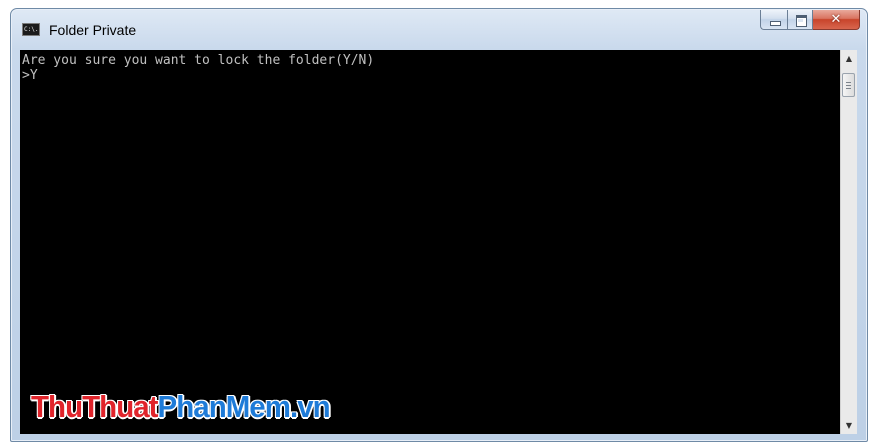 Image resolution: width=870 pixels, height=444 pixels. I want to click on cmd-console-icon: C:\., so click(31, 29).